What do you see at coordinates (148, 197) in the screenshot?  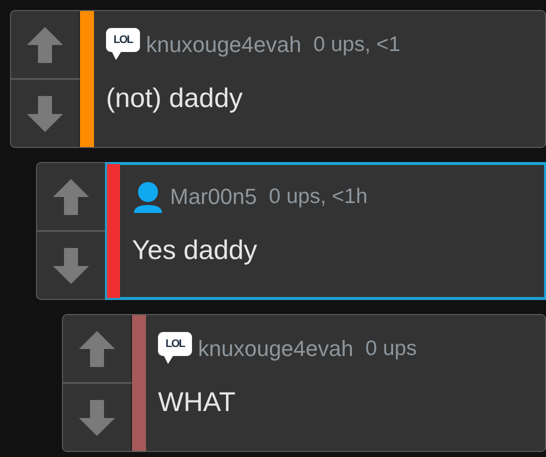 I see `user-icon` at bounding box center [148, 197].